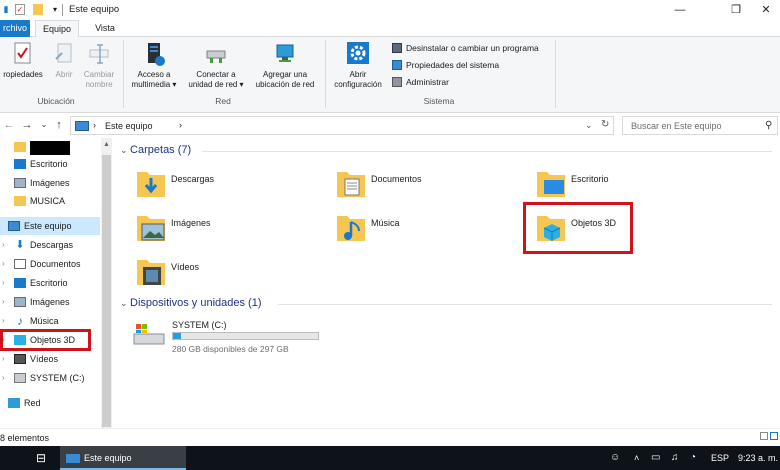  What do you see at coordinates (358, 54) in the screenshot?
I see `gear-icon` at bounding box center [358, 54].